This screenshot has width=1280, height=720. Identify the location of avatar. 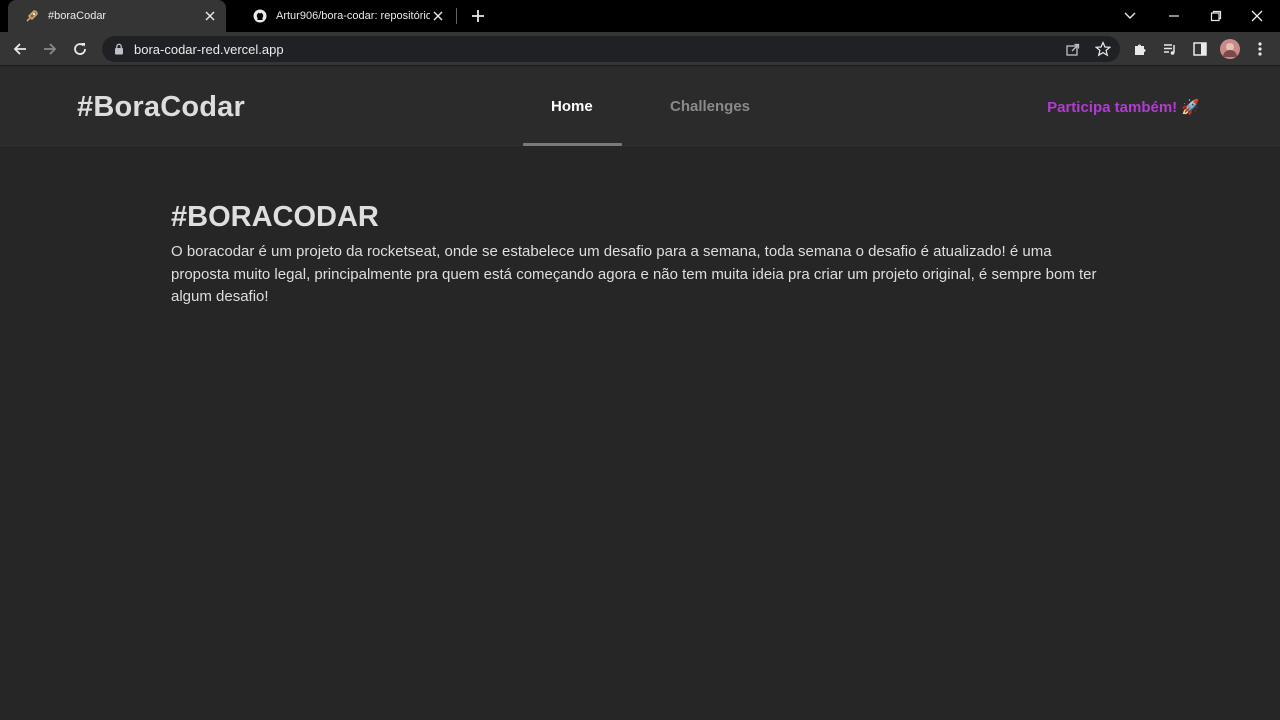
(1230, 49).